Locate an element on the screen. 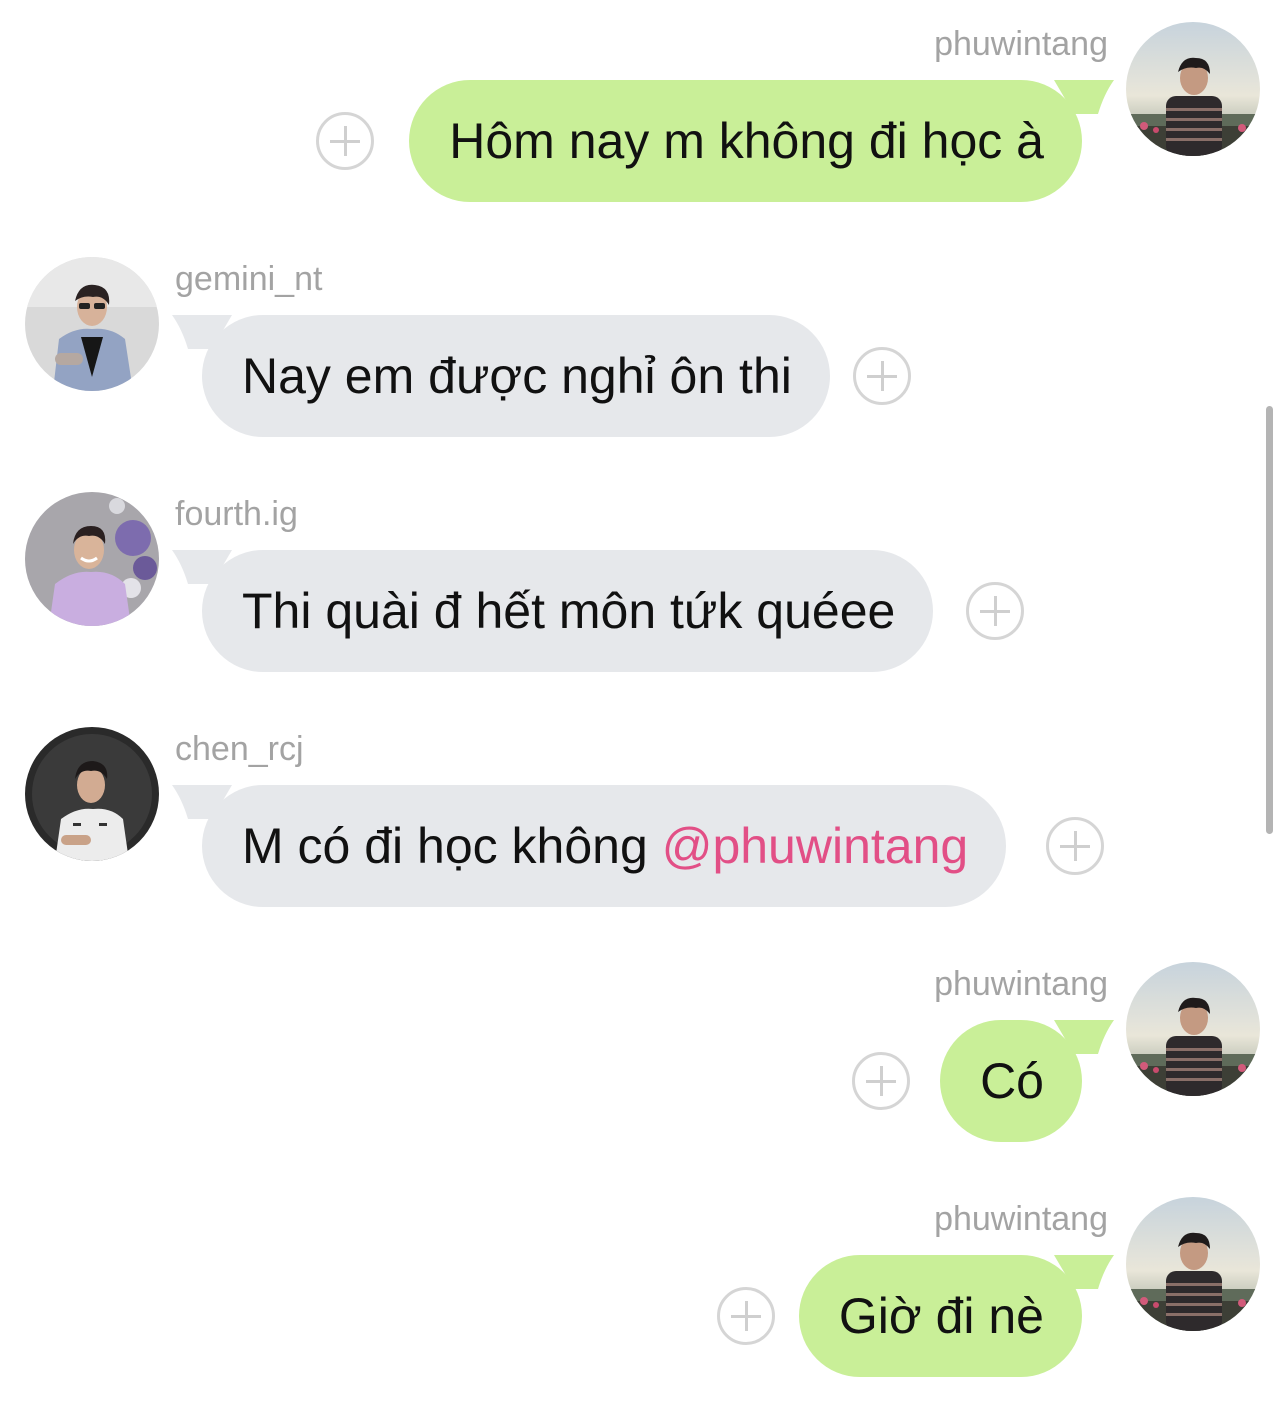  message-bubble: Giờ đi nè is located at coordinates (956, 1316).